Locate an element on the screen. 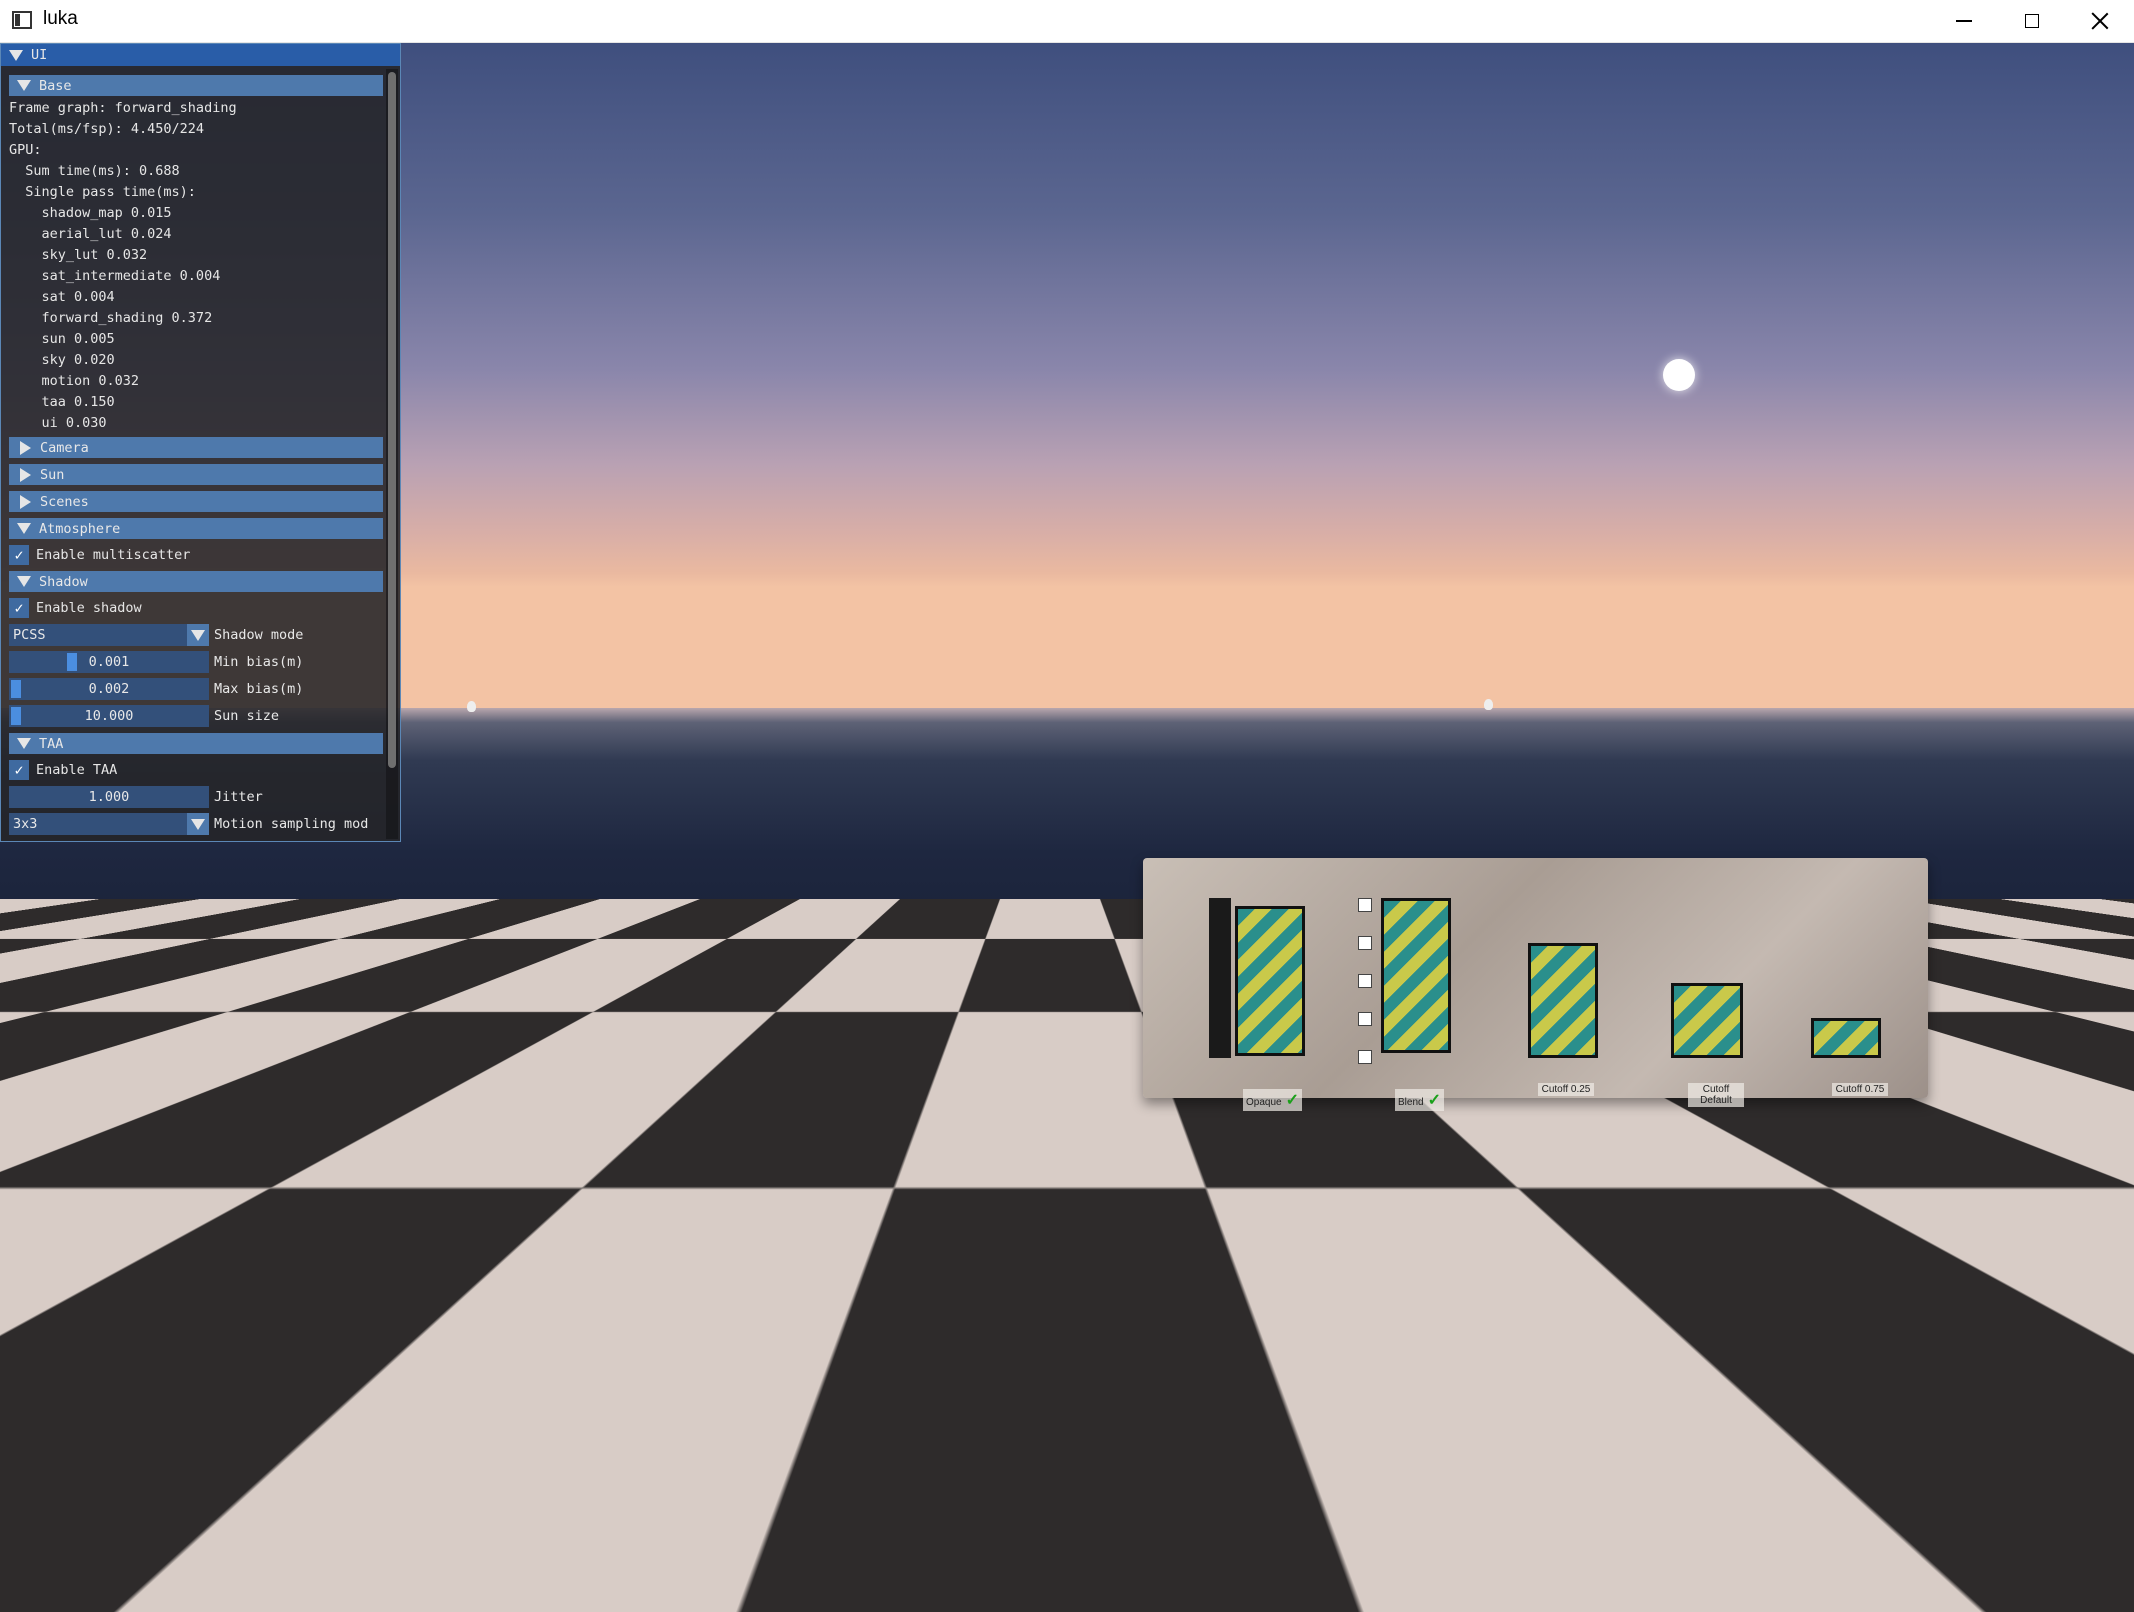 The height and width of the screenshot is (1612, 2134). board-label-blend: Blend ✓ is located at coordinates (1419, 1100).